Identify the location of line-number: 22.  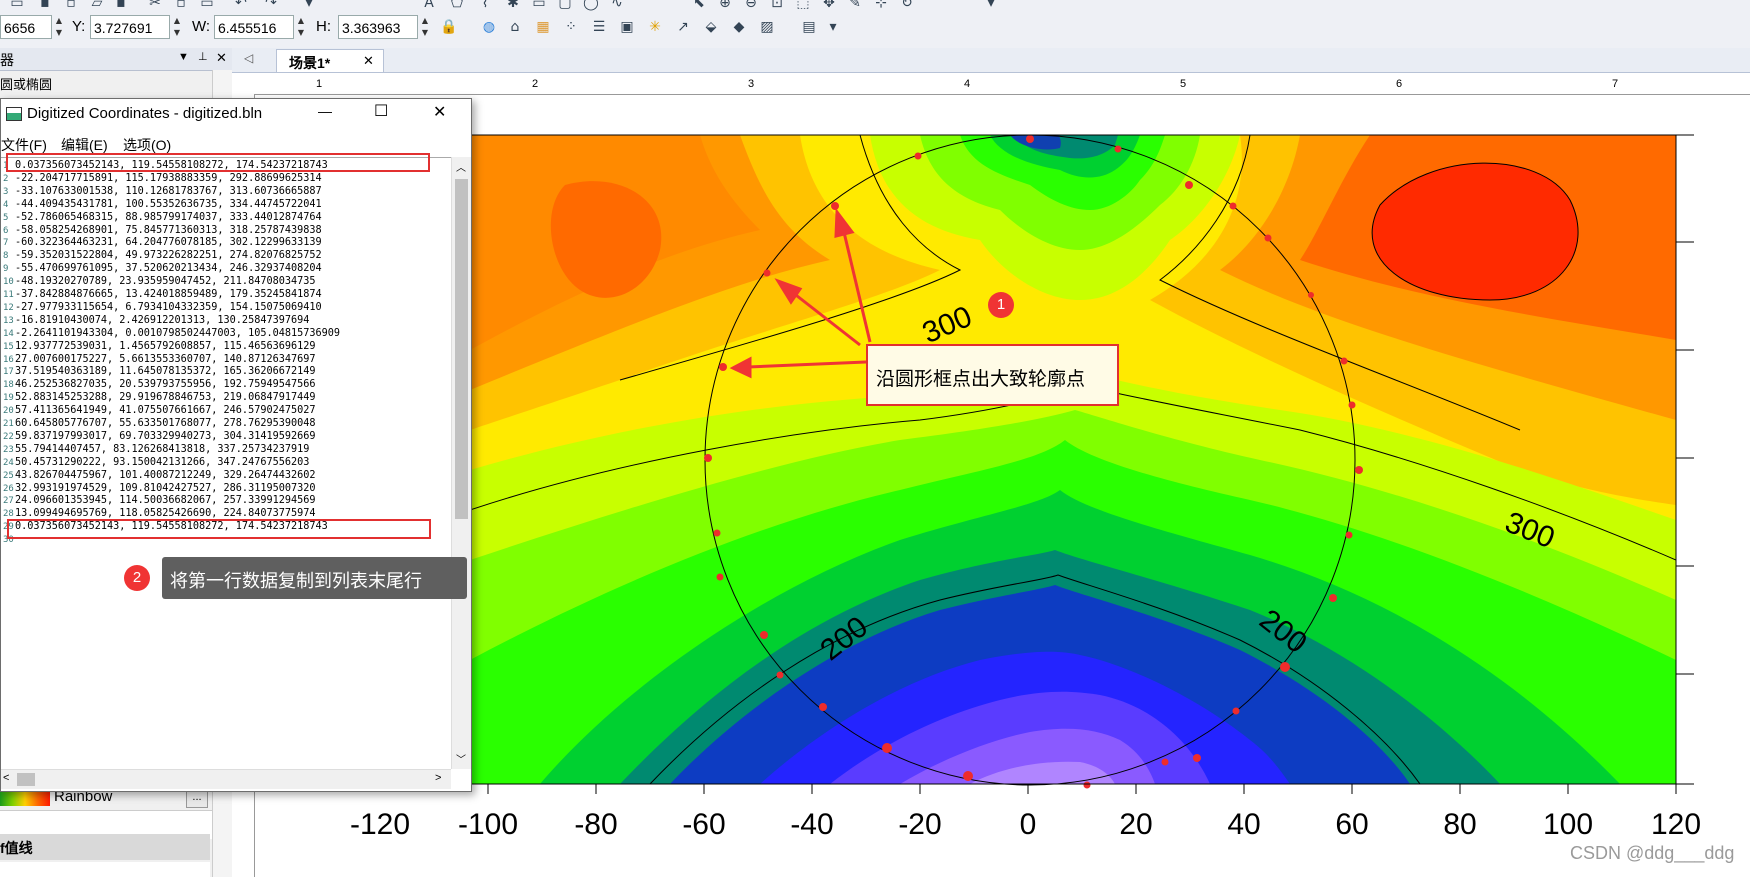
(8, 436).